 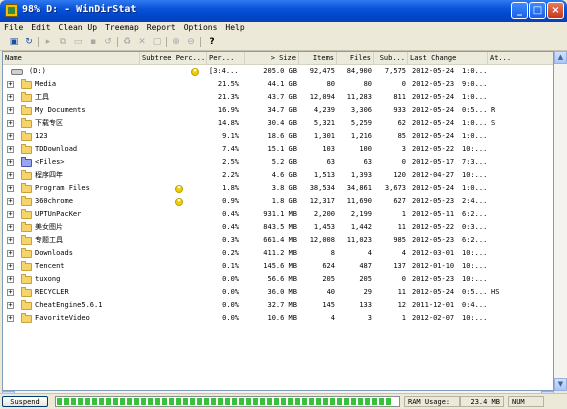 What do you see at coordinates (54, 253) in the screenshot?
I see `folder-name: Downloads` at bounding box center [54, 253].